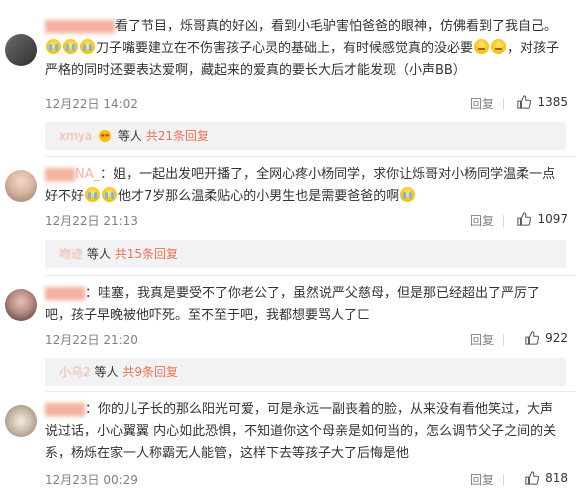 The image size is (576, 494). What do you see at coordinates (150, 372) in the screenshot?
I see `sub-reply-count: 共9条回复` at bounding box center [150, 372].